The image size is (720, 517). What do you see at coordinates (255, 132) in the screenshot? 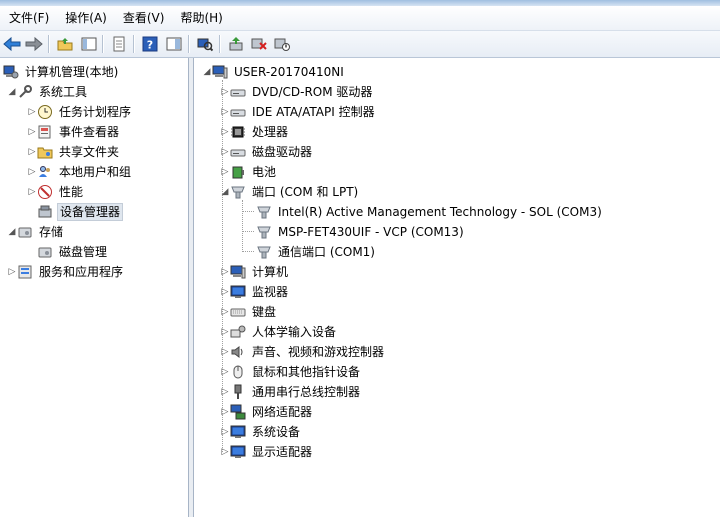
I see `device-category-processor: ▷ 处理器` at bounding box center [255, 132].